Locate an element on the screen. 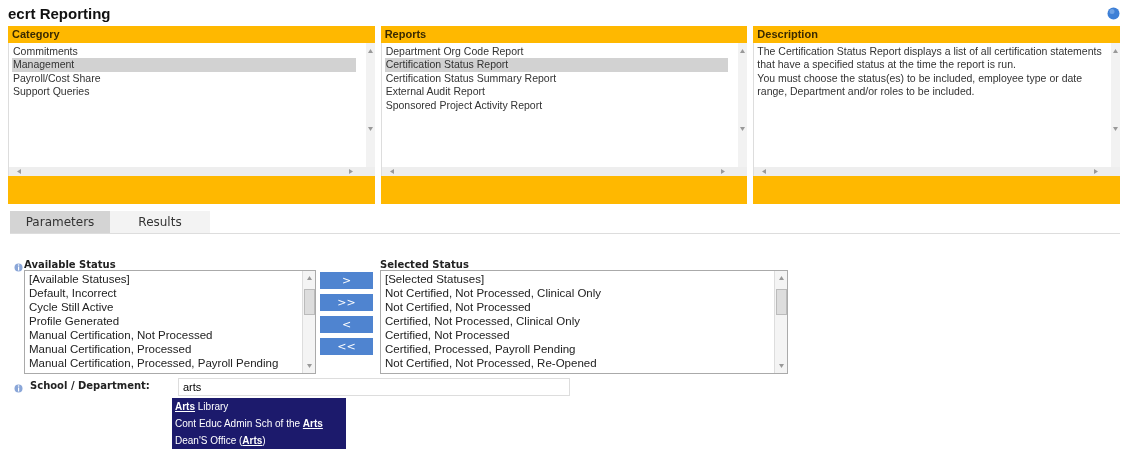 This screenshot has height=455, width=1126. list-item: Commitments is located at coordinates (184, 51).